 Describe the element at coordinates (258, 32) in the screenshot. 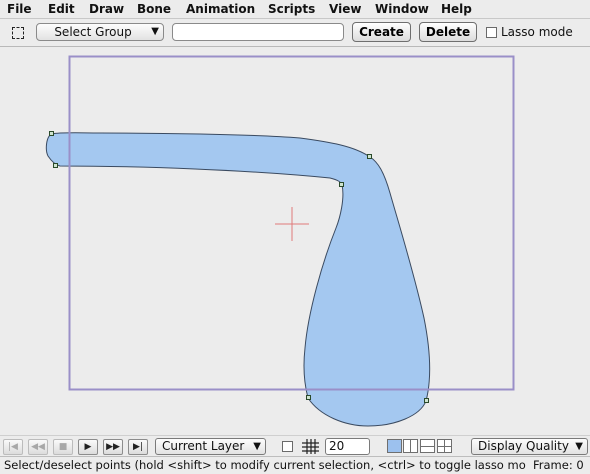

I see `group-name-input` at that location.